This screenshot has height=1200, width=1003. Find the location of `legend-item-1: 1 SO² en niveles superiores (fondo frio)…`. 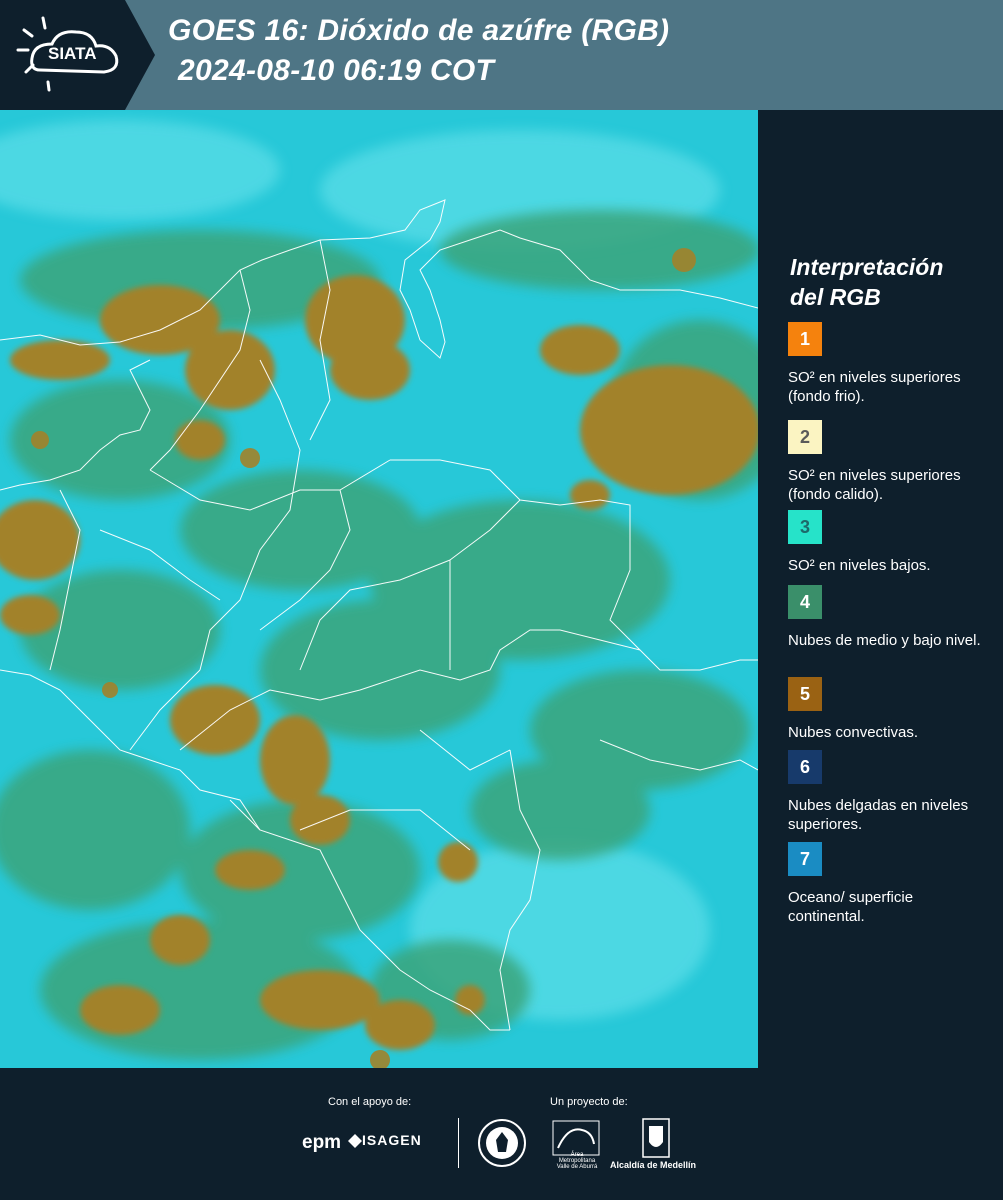

legend-item-1: 1 SO² en niveles superiores (fondo frio)… is located at coordinates (893, 364).